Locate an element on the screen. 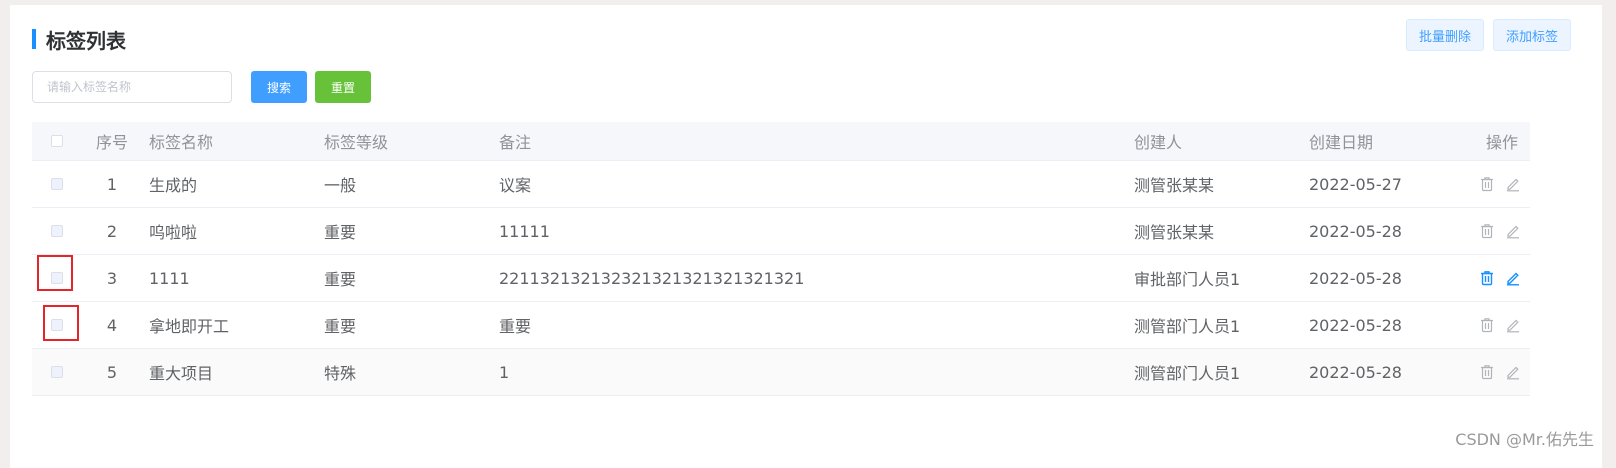 This screenshot has height=468, width=1616. row-date: 2022-05-27 is located at coordinates (1355, 184).